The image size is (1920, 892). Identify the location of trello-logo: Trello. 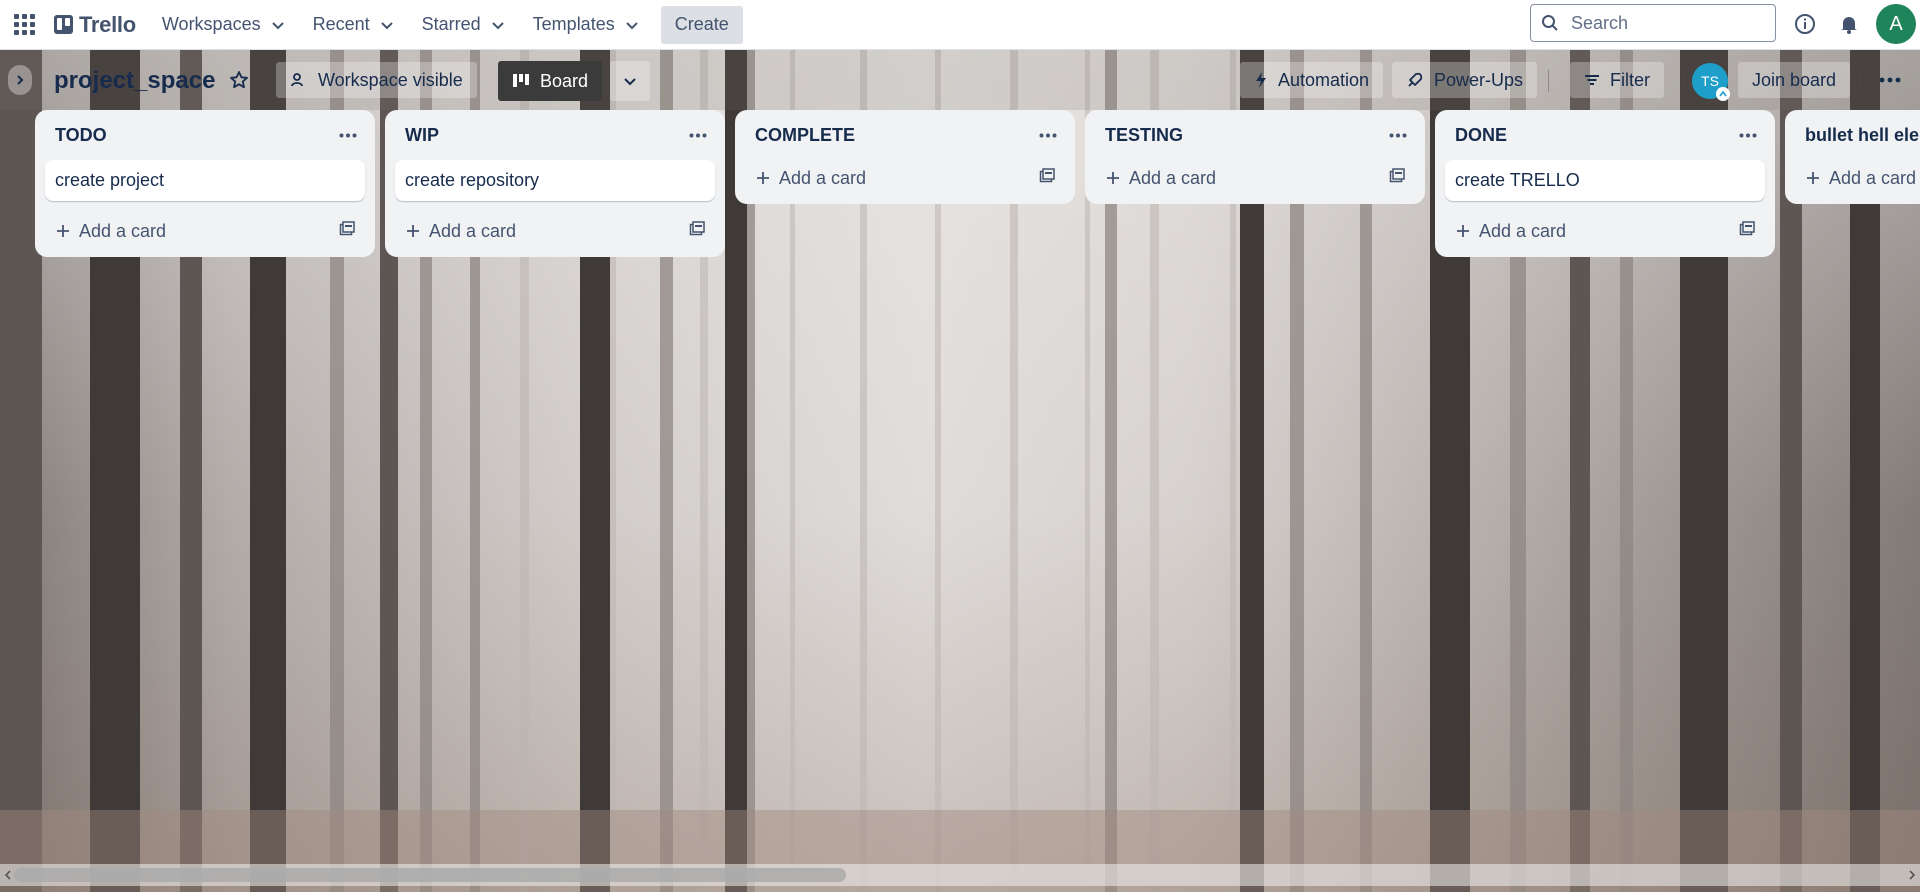
(95, 25).